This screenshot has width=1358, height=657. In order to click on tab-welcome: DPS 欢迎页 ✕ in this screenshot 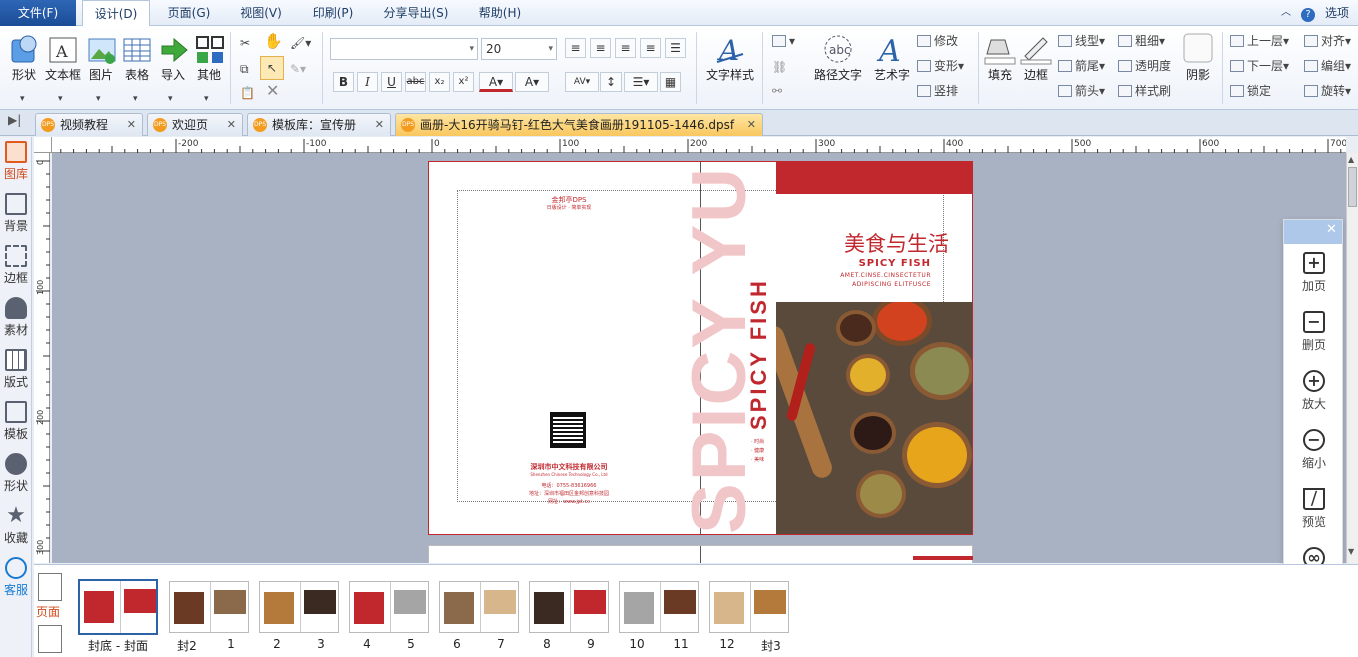, I will do `click(195, 124)`.